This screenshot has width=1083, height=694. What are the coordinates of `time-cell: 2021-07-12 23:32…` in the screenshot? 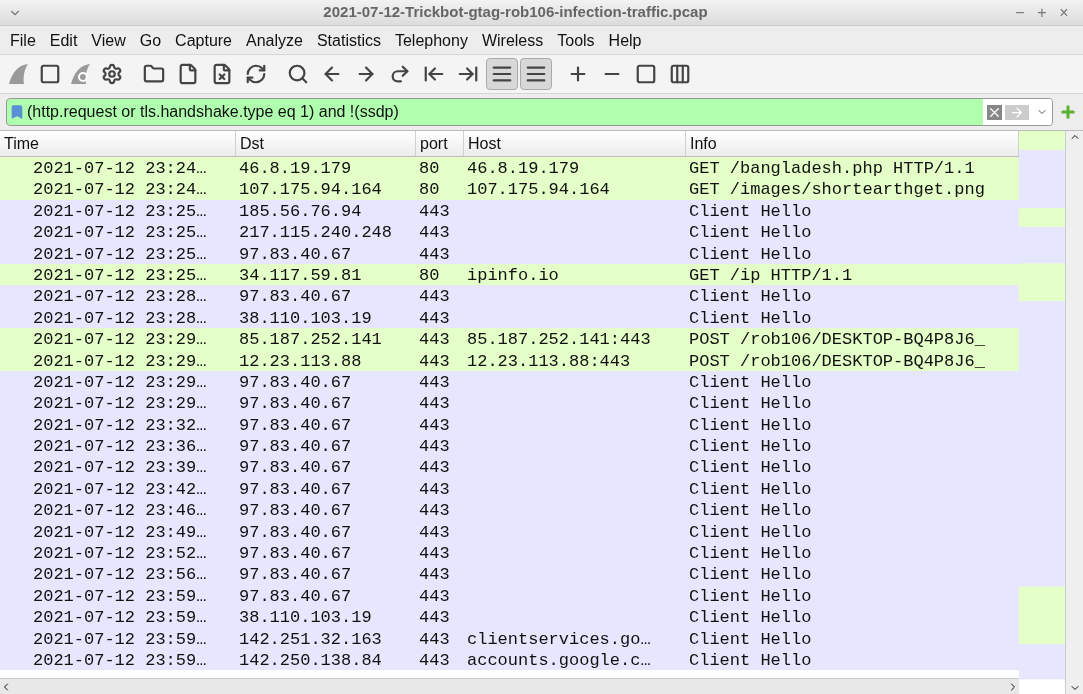 It's located at (120, 425).